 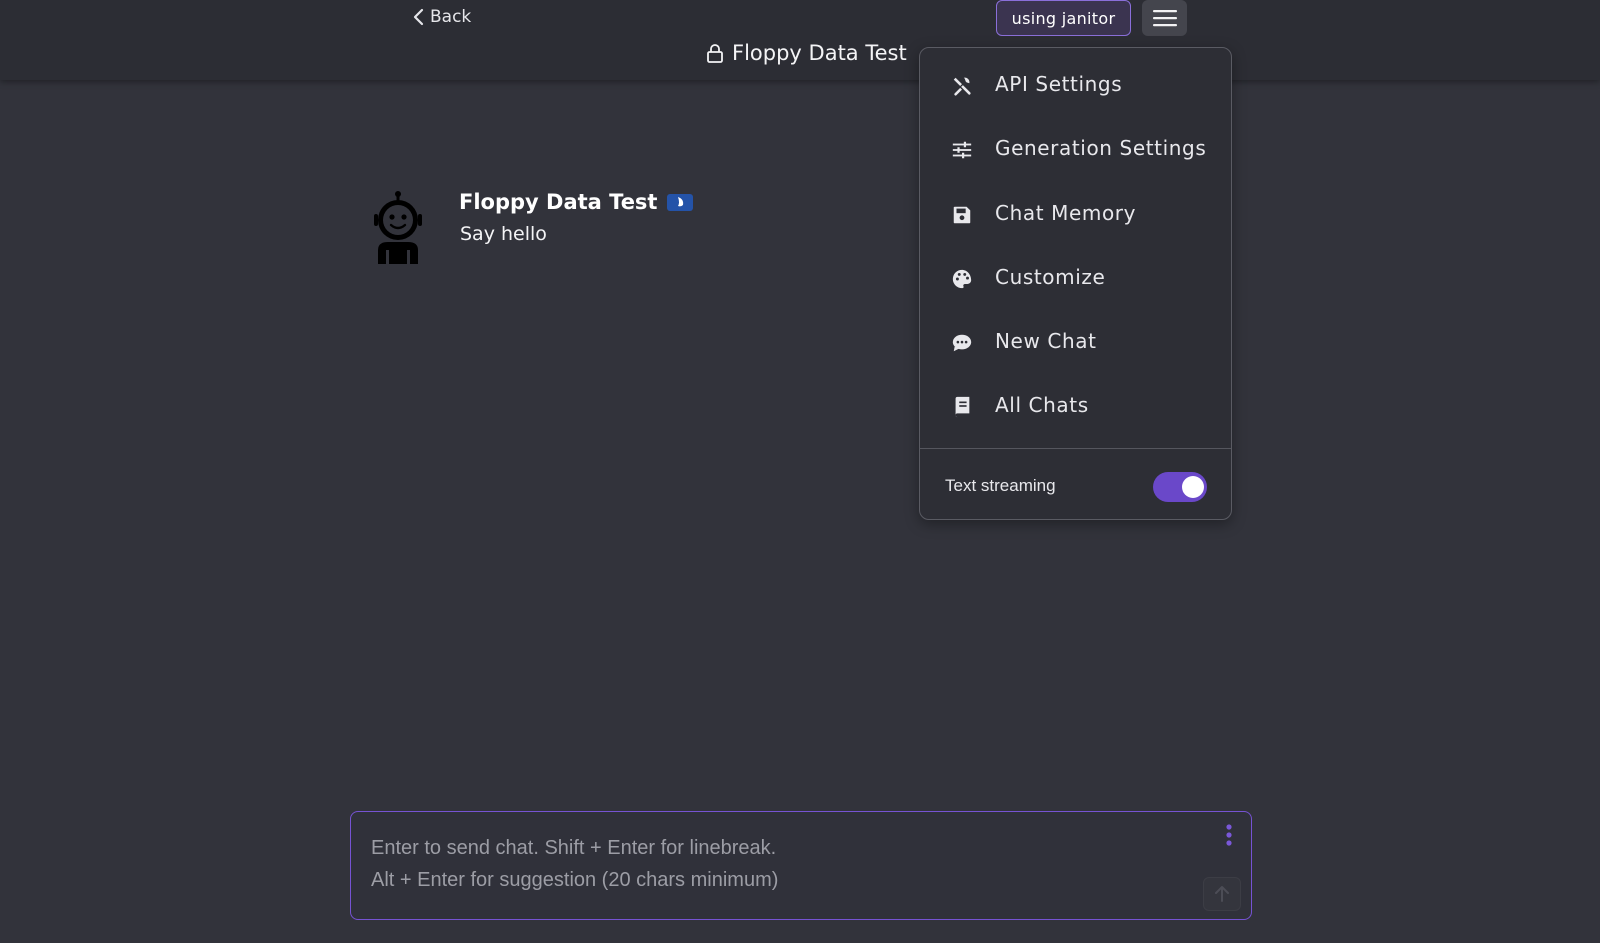 What do you see at coordinates (418, 17) in the screenshot?
I see `chevron-left-icon` at bounding box center [418, 17].